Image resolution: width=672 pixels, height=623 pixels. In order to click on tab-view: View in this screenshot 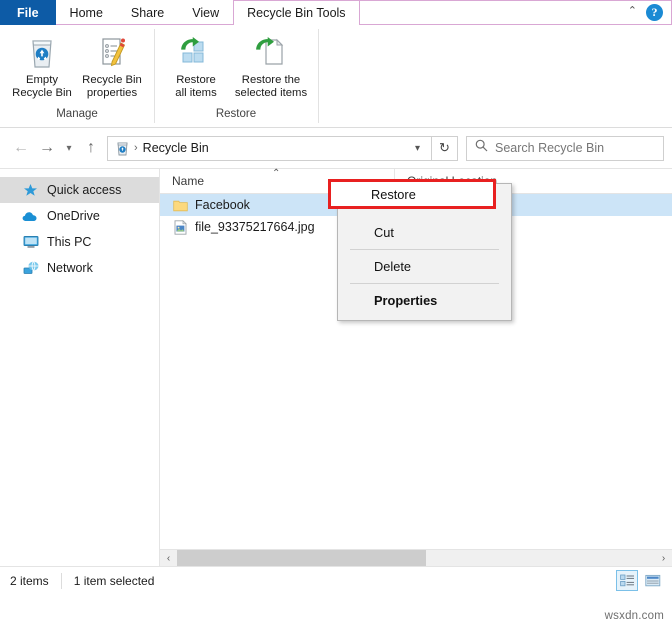, I will do `click(205, 12)`.